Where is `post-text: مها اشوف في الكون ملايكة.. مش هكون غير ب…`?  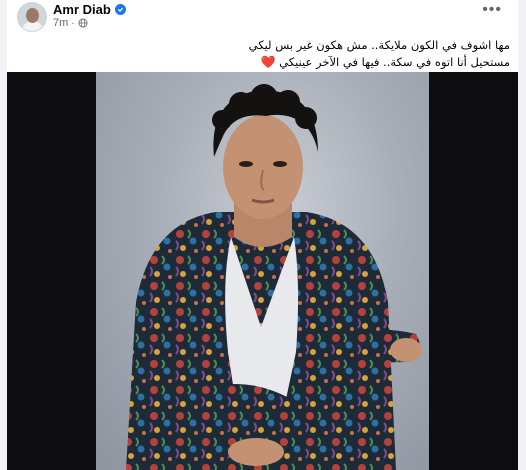
post-text: مها اشوف في الكون ملايكة.. مش هكون غير ب… is located at coordinates (270, 54).